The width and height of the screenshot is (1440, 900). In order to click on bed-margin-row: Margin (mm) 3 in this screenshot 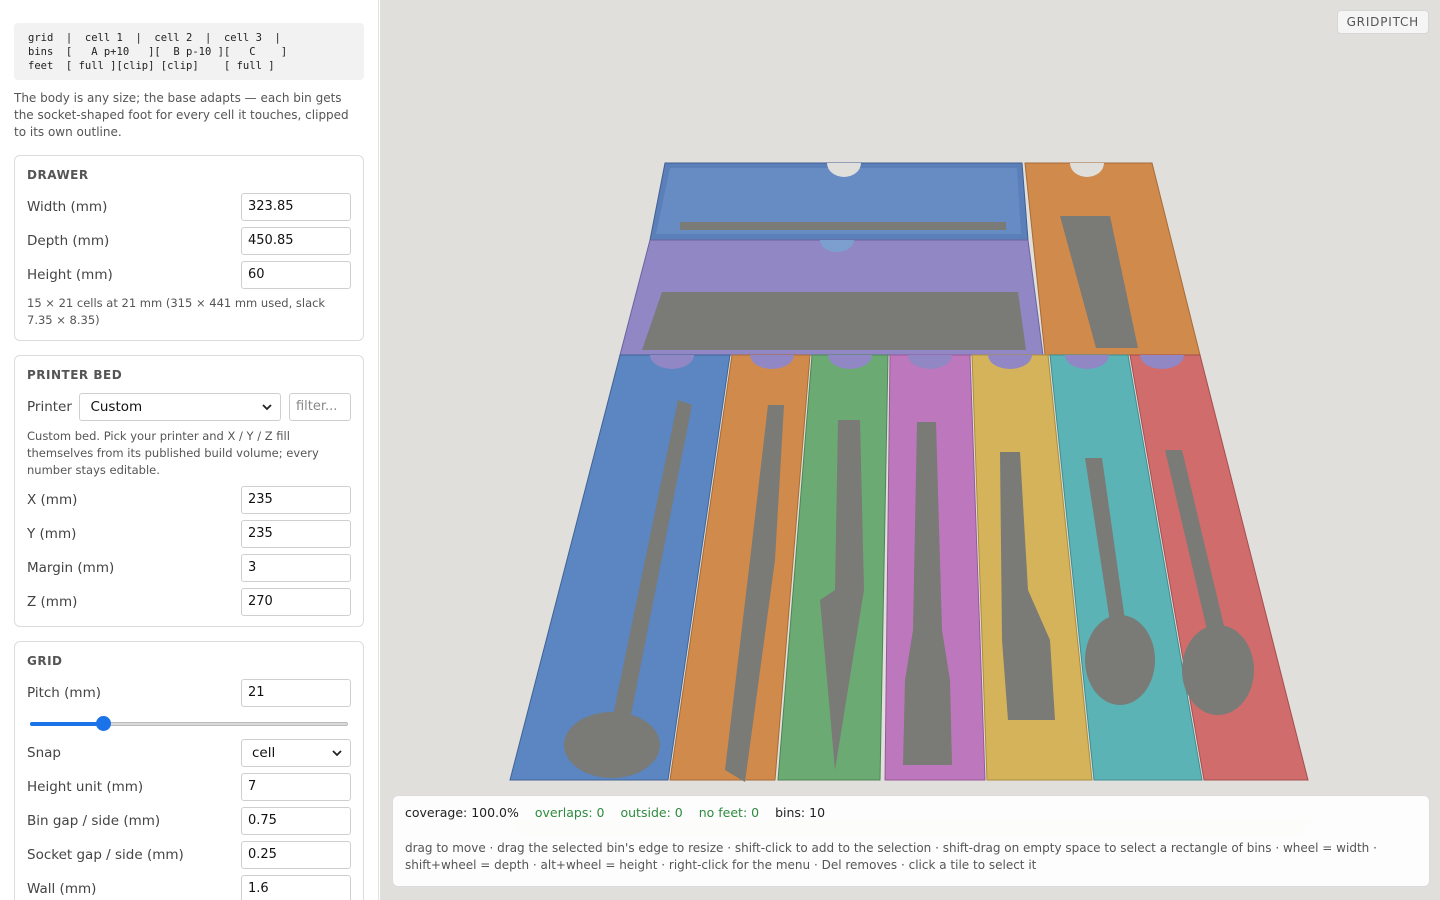, I will do `click(189, 568)`.